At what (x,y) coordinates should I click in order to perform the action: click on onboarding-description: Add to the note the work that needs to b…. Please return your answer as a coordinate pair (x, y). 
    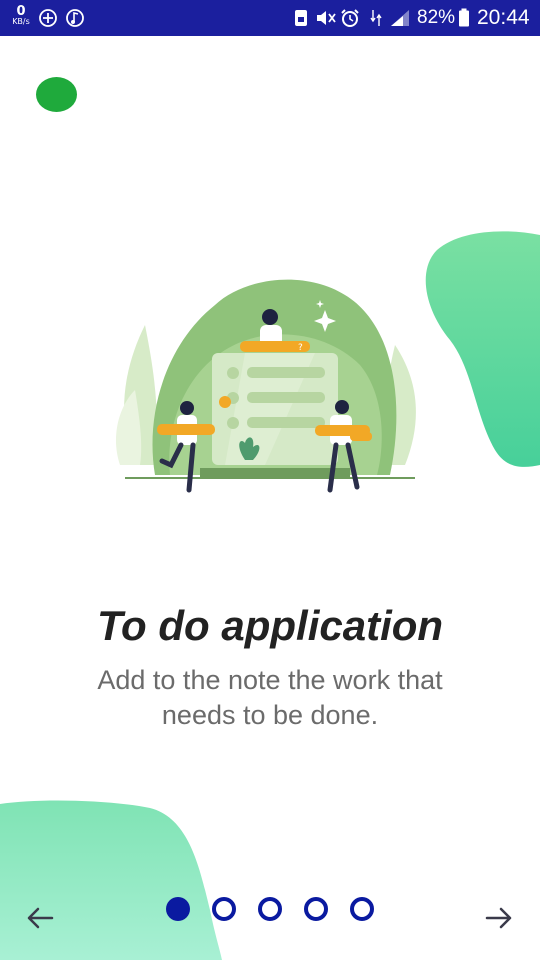
    Looking at the image, I should click on (270, 697).